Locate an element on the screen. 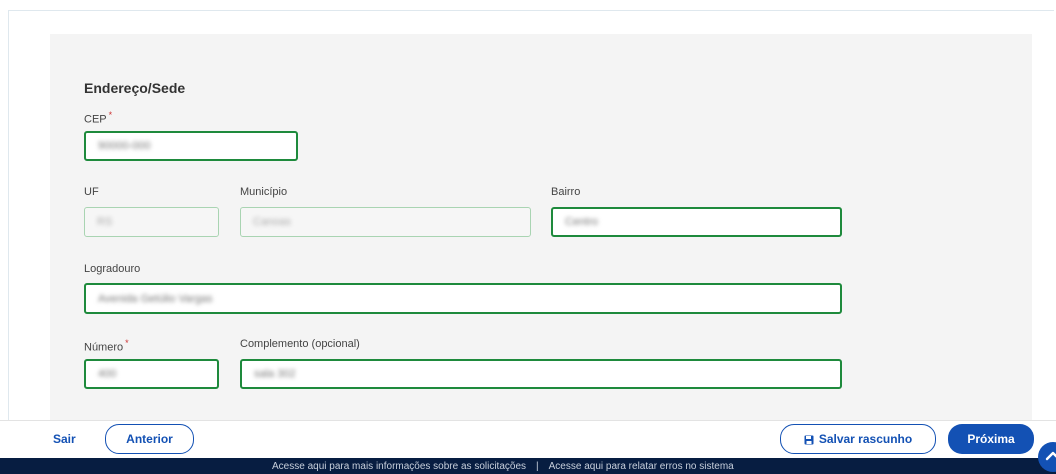 The width and height of the screenshot is (1056, 474). sair-link: Sair is located at coordinates (64, 439).